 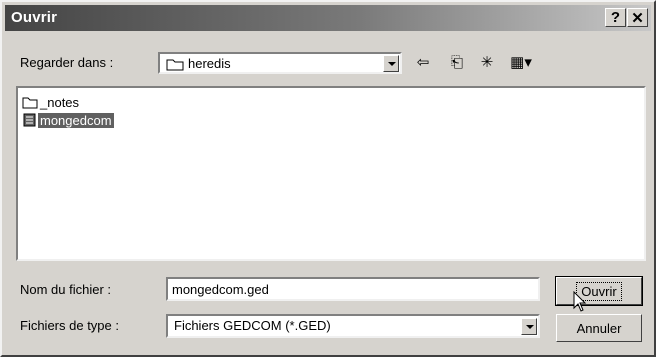 I want to click on filetype-label: Fichiers de type :, so click(x=69, y=325).